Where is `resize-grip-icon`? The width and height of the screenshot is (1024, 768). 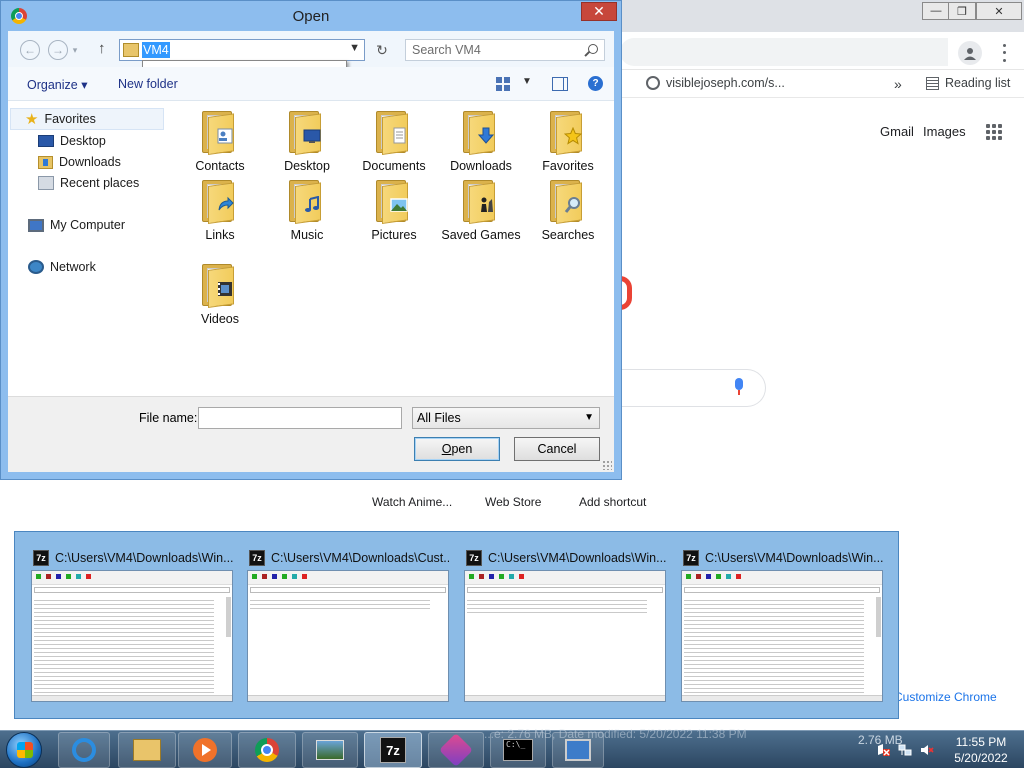 resize-grip-icon is located at coordinates (607, 465).